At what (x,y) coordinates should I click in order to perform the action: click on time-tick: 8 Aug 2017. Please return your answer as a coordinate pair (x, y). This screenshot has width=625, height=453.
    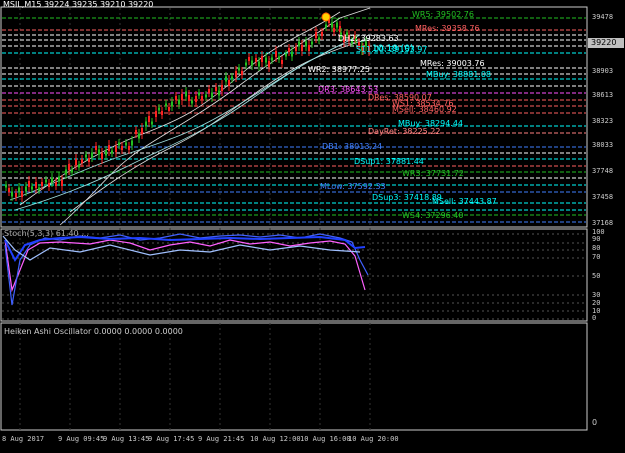
    Looking at the image, I should click on (23, 439).